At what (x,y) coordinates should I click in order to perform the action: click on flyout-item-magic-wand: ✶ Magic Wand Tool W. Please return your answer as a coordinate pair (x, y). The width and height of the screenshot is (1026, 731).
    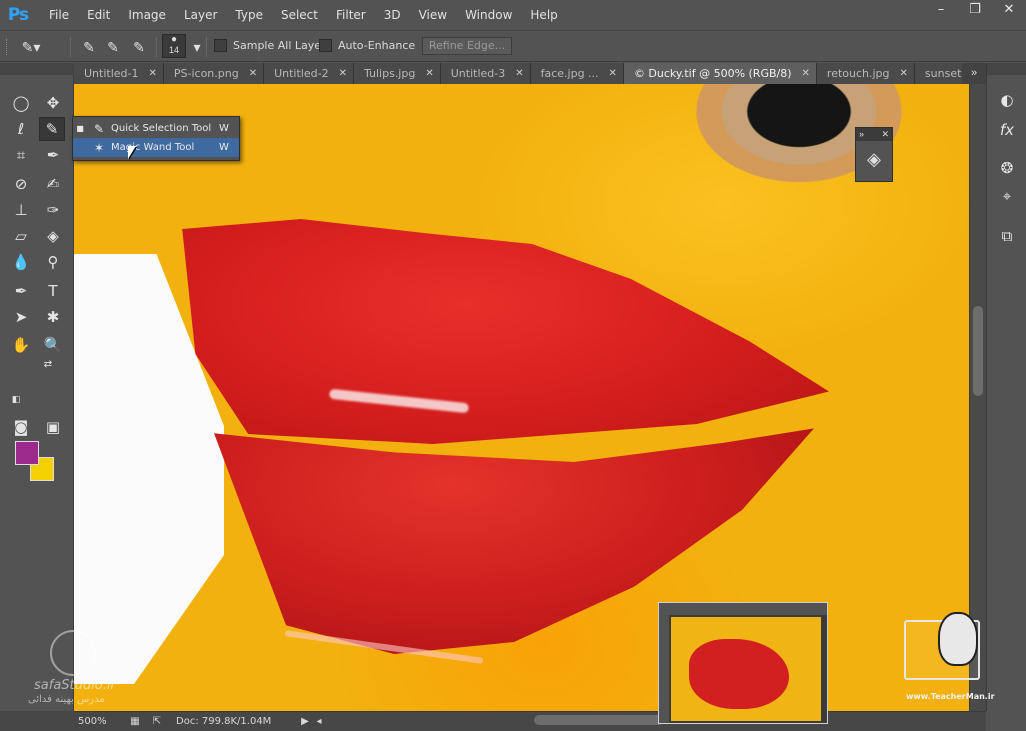
    Looking at the image, I should click on (156, 147).